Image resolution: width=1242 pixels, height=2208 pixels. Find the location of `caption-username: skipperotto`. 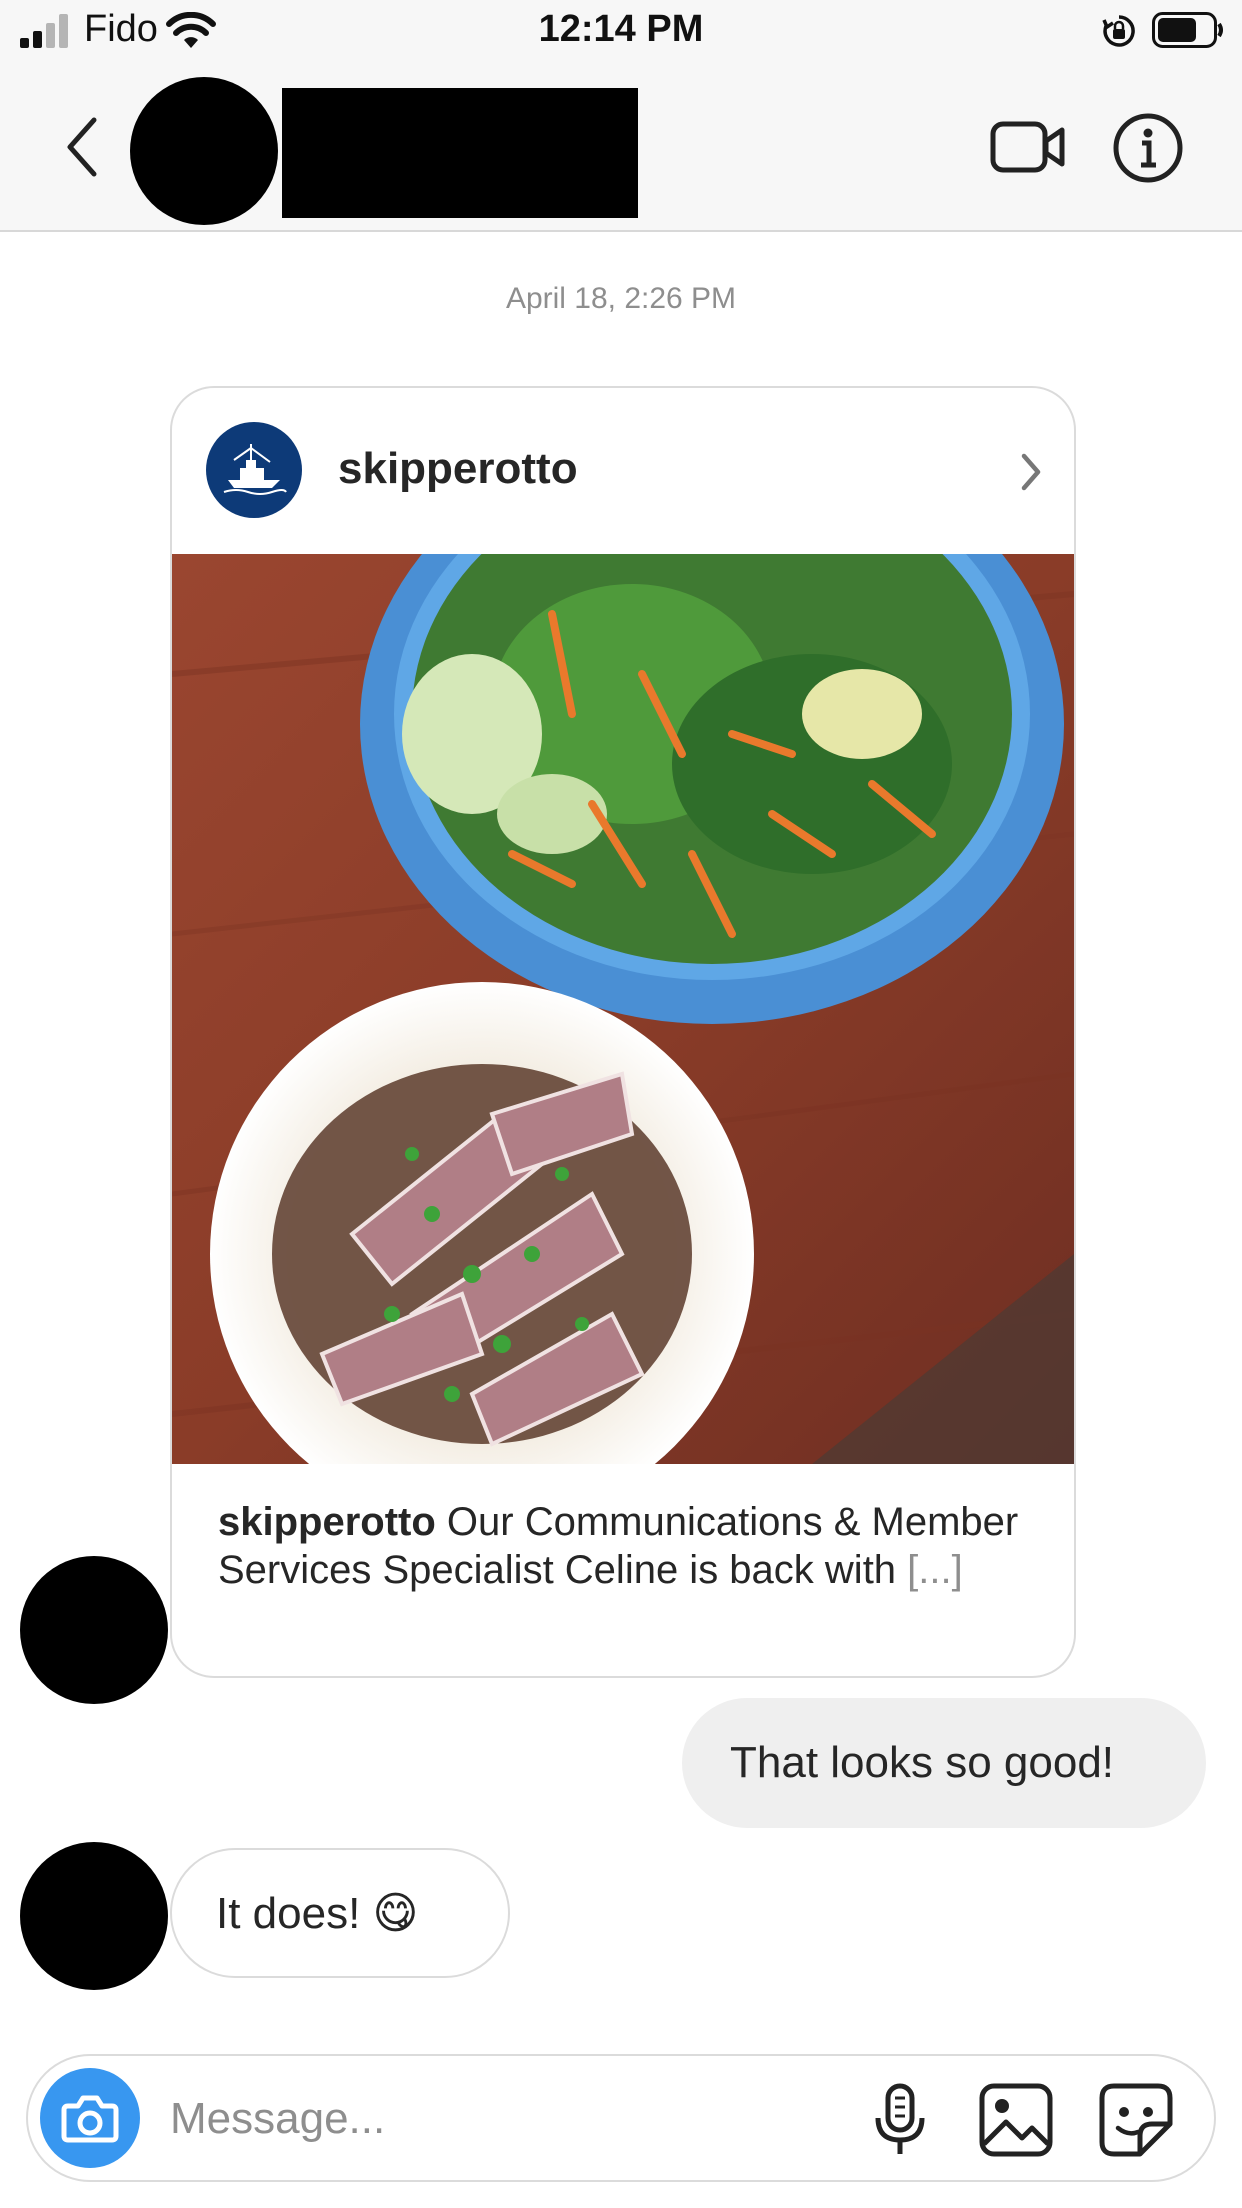

caption-username: skipperotto is located at coordinates (327, 1522).